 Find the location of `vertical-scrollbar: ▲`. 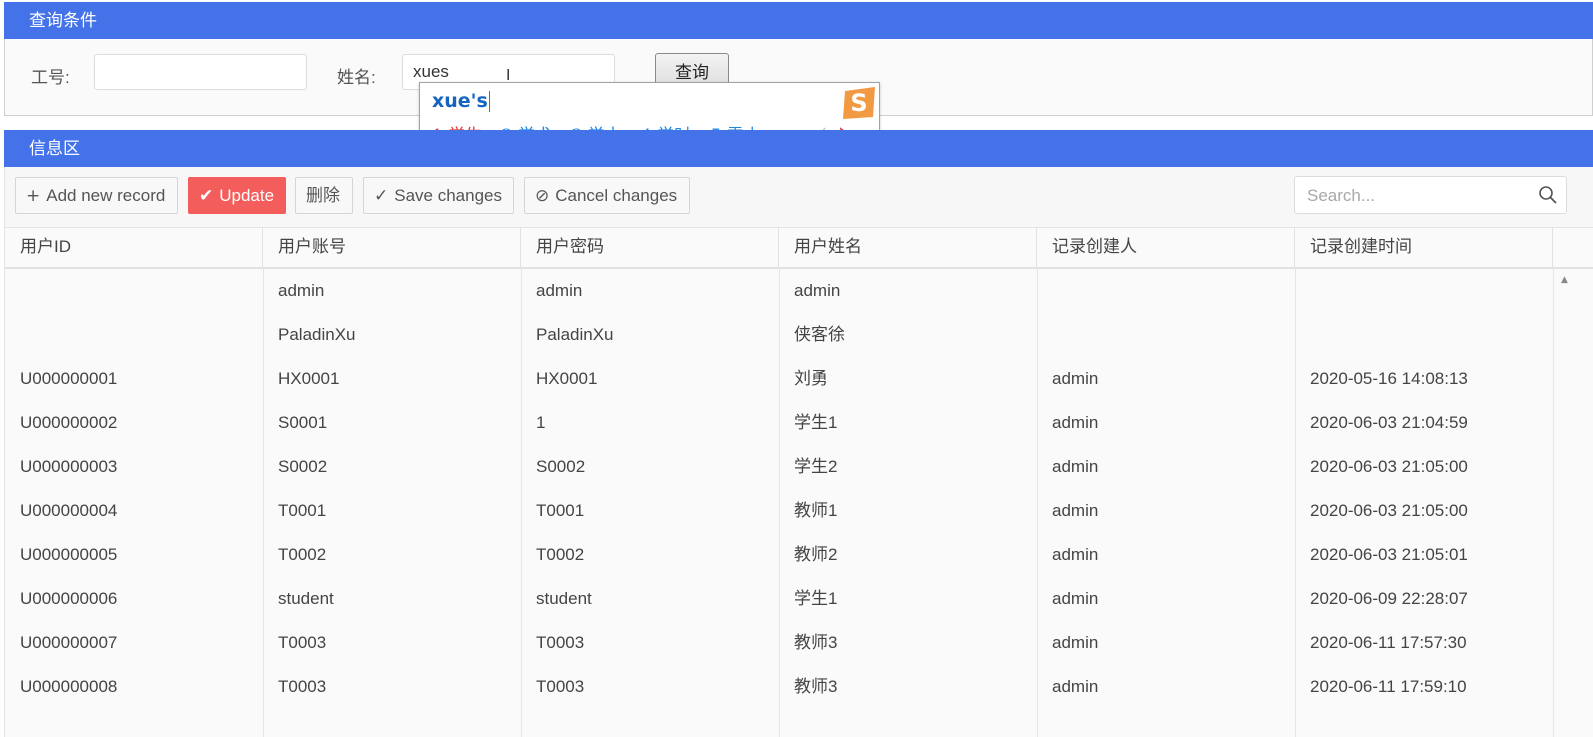

vertical-scrollbar: ▲ is located at coordinates (1565, 503).